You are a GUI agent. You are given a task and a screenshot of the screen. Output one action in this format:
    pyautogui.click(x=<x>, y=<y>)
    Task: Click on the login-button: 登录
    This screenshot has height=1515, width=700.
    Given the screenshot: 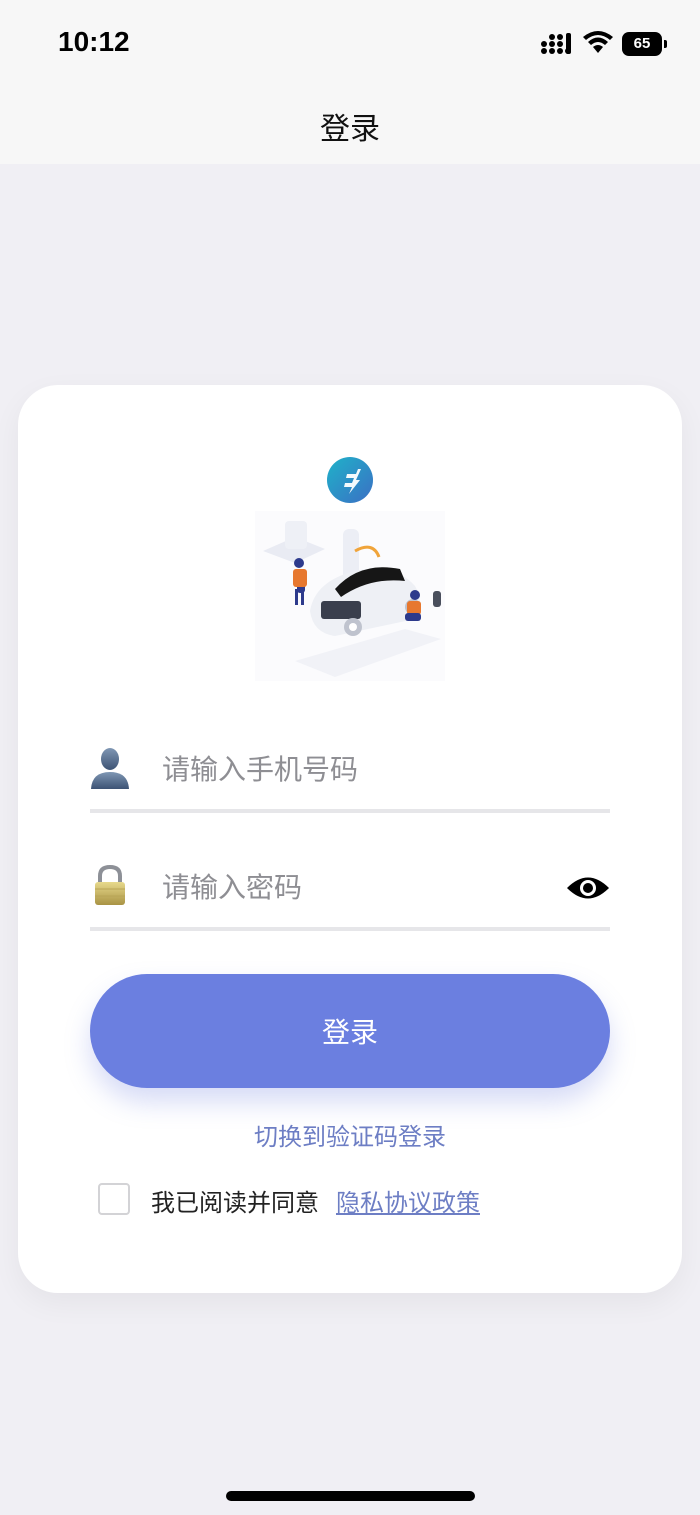 What is the action you would take?
    pyautogui.click(x=350, y=1031)
    